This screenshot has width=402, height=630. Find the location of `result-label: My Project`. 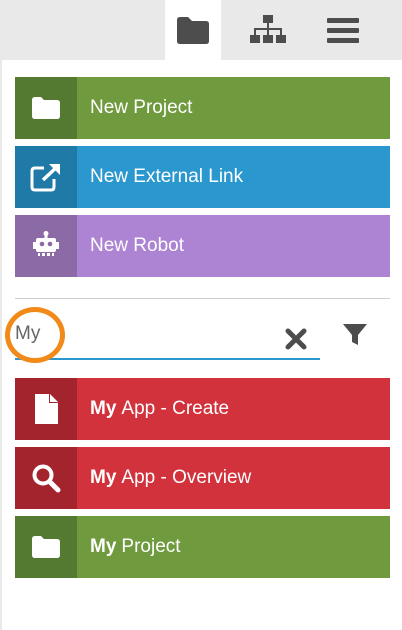

result-label: My Project is located at coordinates (233, 547).